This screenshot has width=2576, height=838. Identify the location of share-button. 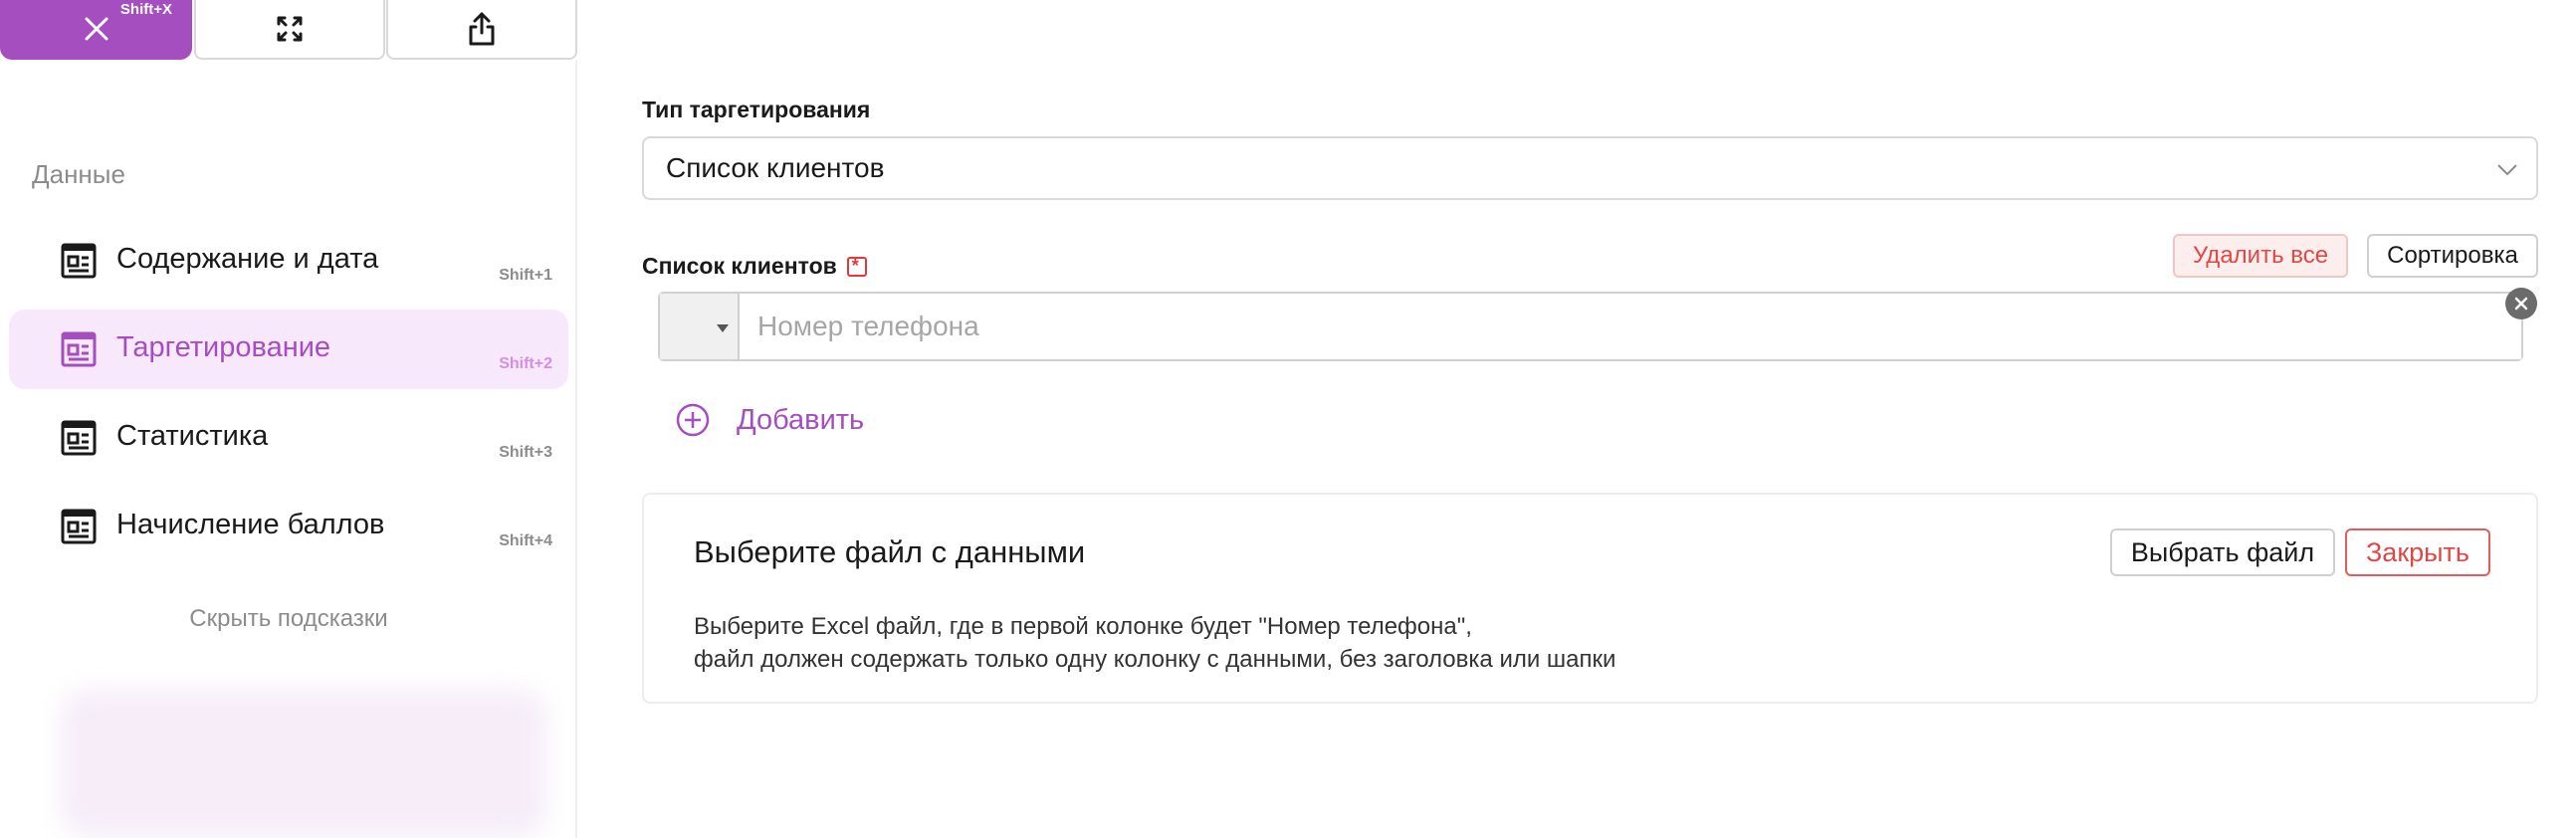
(481, 30).